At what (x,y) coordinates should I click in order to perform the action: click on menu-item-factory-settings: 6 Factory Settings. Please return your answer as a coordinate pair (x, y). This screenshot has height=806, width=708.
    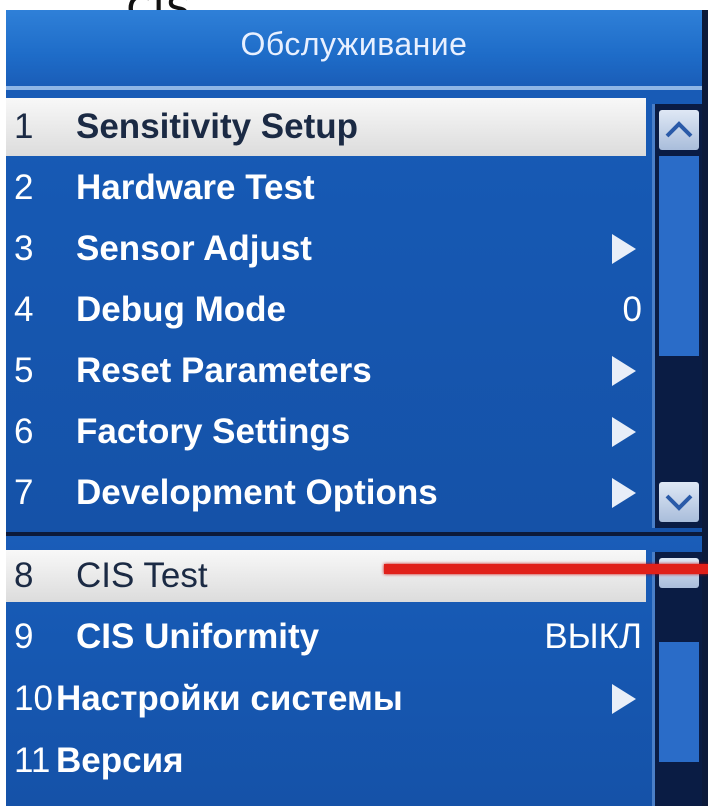
    Looking at the image, I should click on (326, 432).